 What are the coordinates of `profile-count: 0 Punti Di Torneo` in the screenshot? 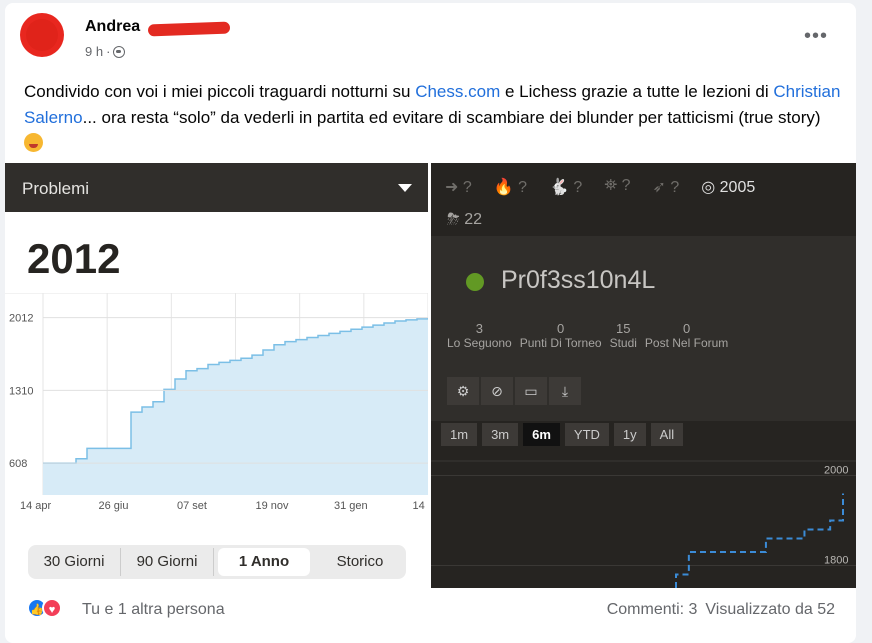 It's located at (561, 335).